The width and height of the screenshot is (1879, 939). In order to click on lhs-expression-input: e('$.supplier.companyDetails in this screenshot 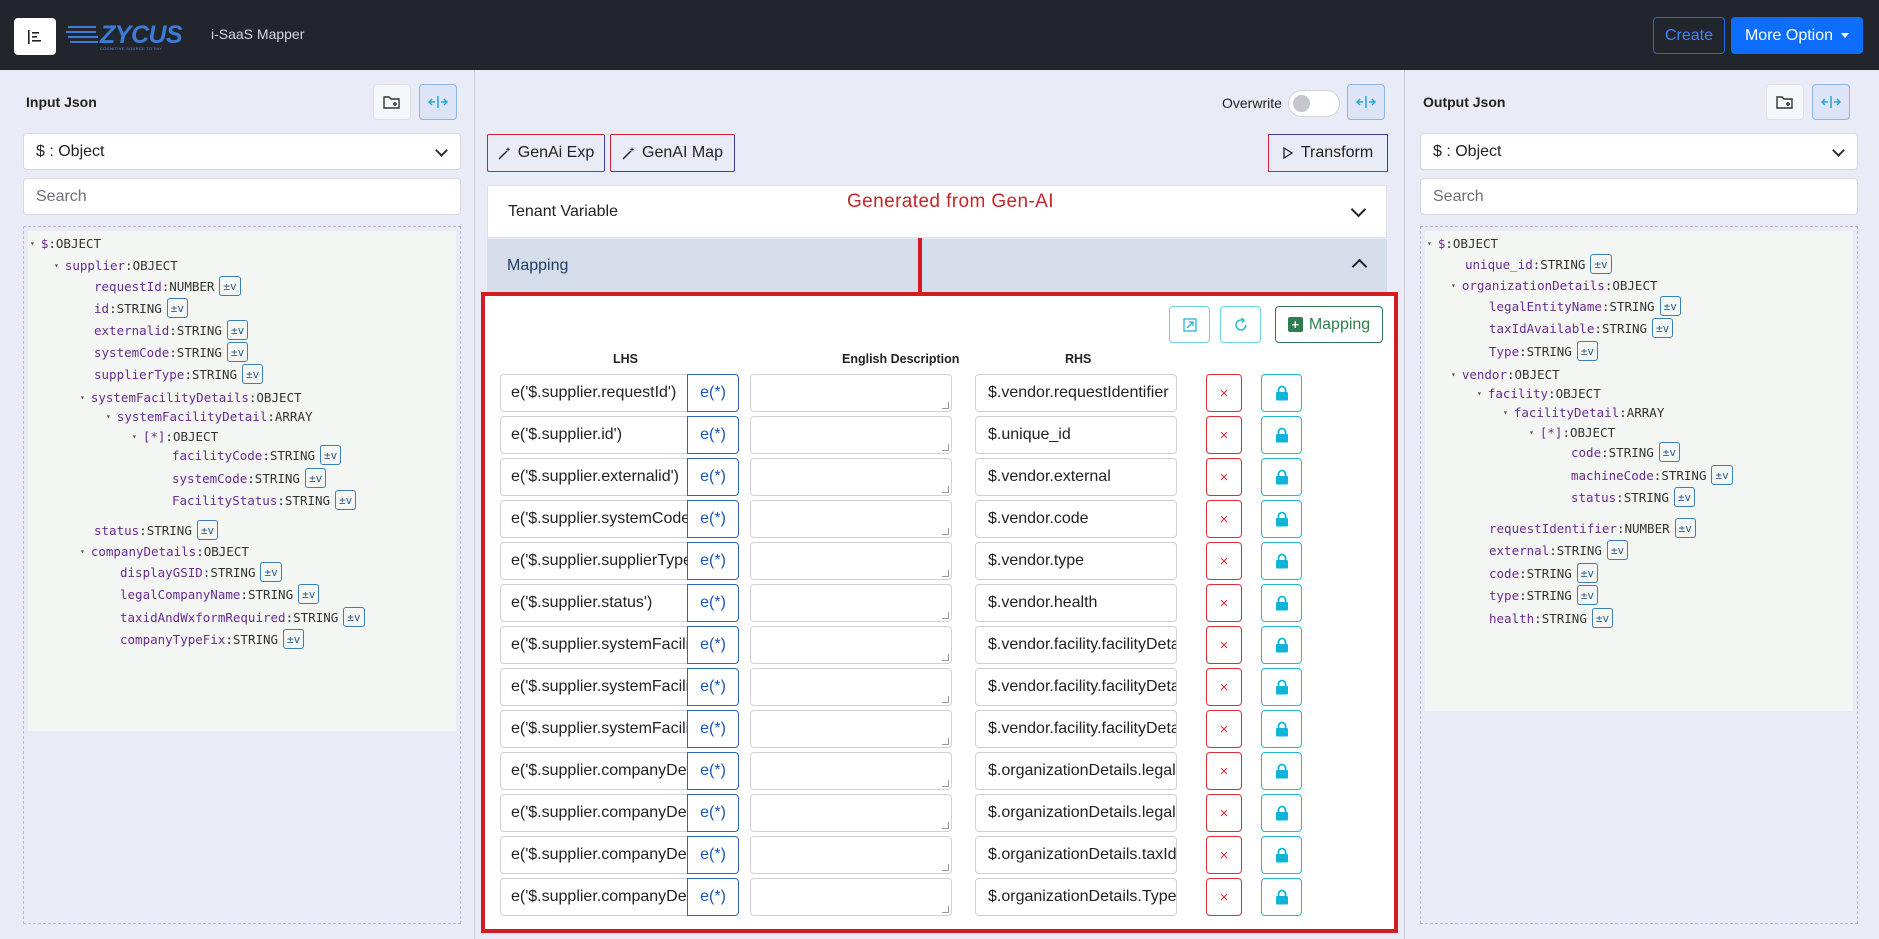, I will do `click(594, 813)`.